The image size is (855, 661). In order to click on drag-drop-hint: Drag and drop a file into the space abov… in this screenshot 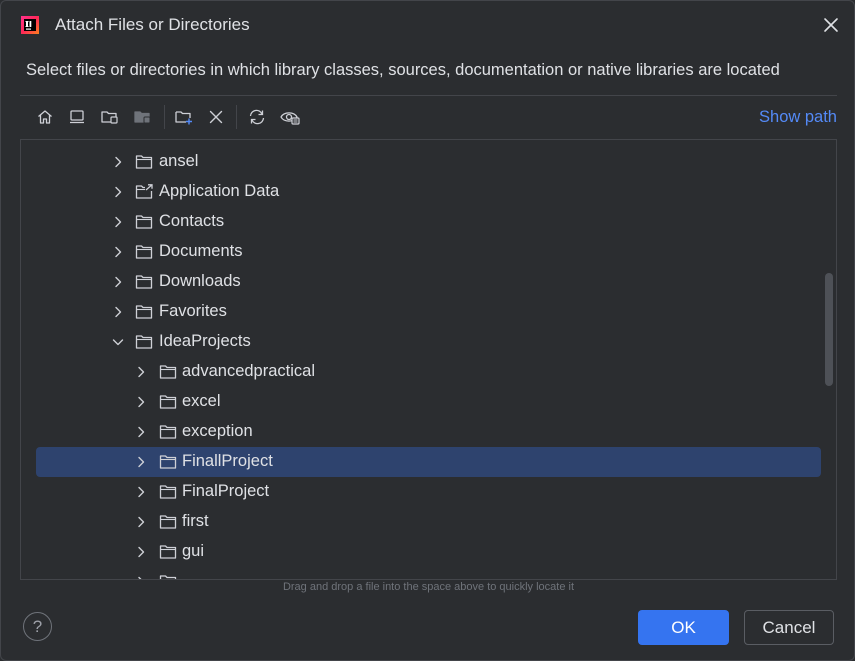, I will do `click(428, 587)`.